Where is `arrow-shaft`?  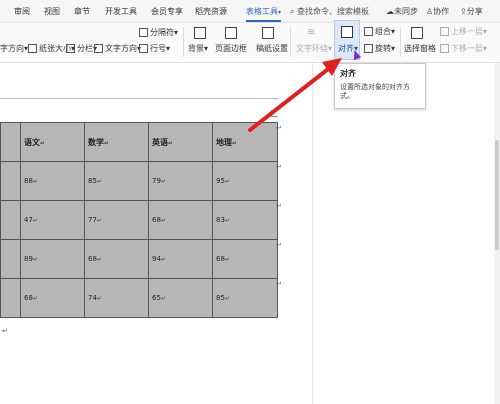
arrow-shaft is located at coordinates (291, 98).